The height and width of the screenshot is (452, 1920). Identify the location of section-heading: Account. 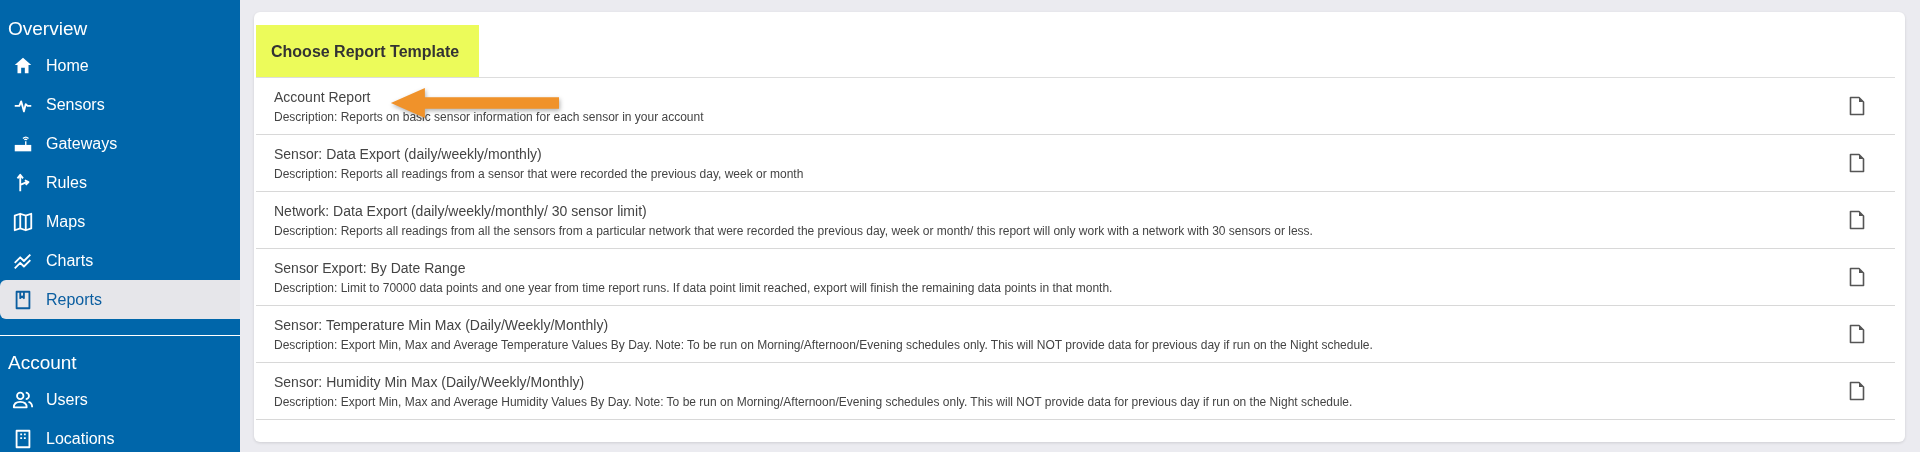
(42, 363).